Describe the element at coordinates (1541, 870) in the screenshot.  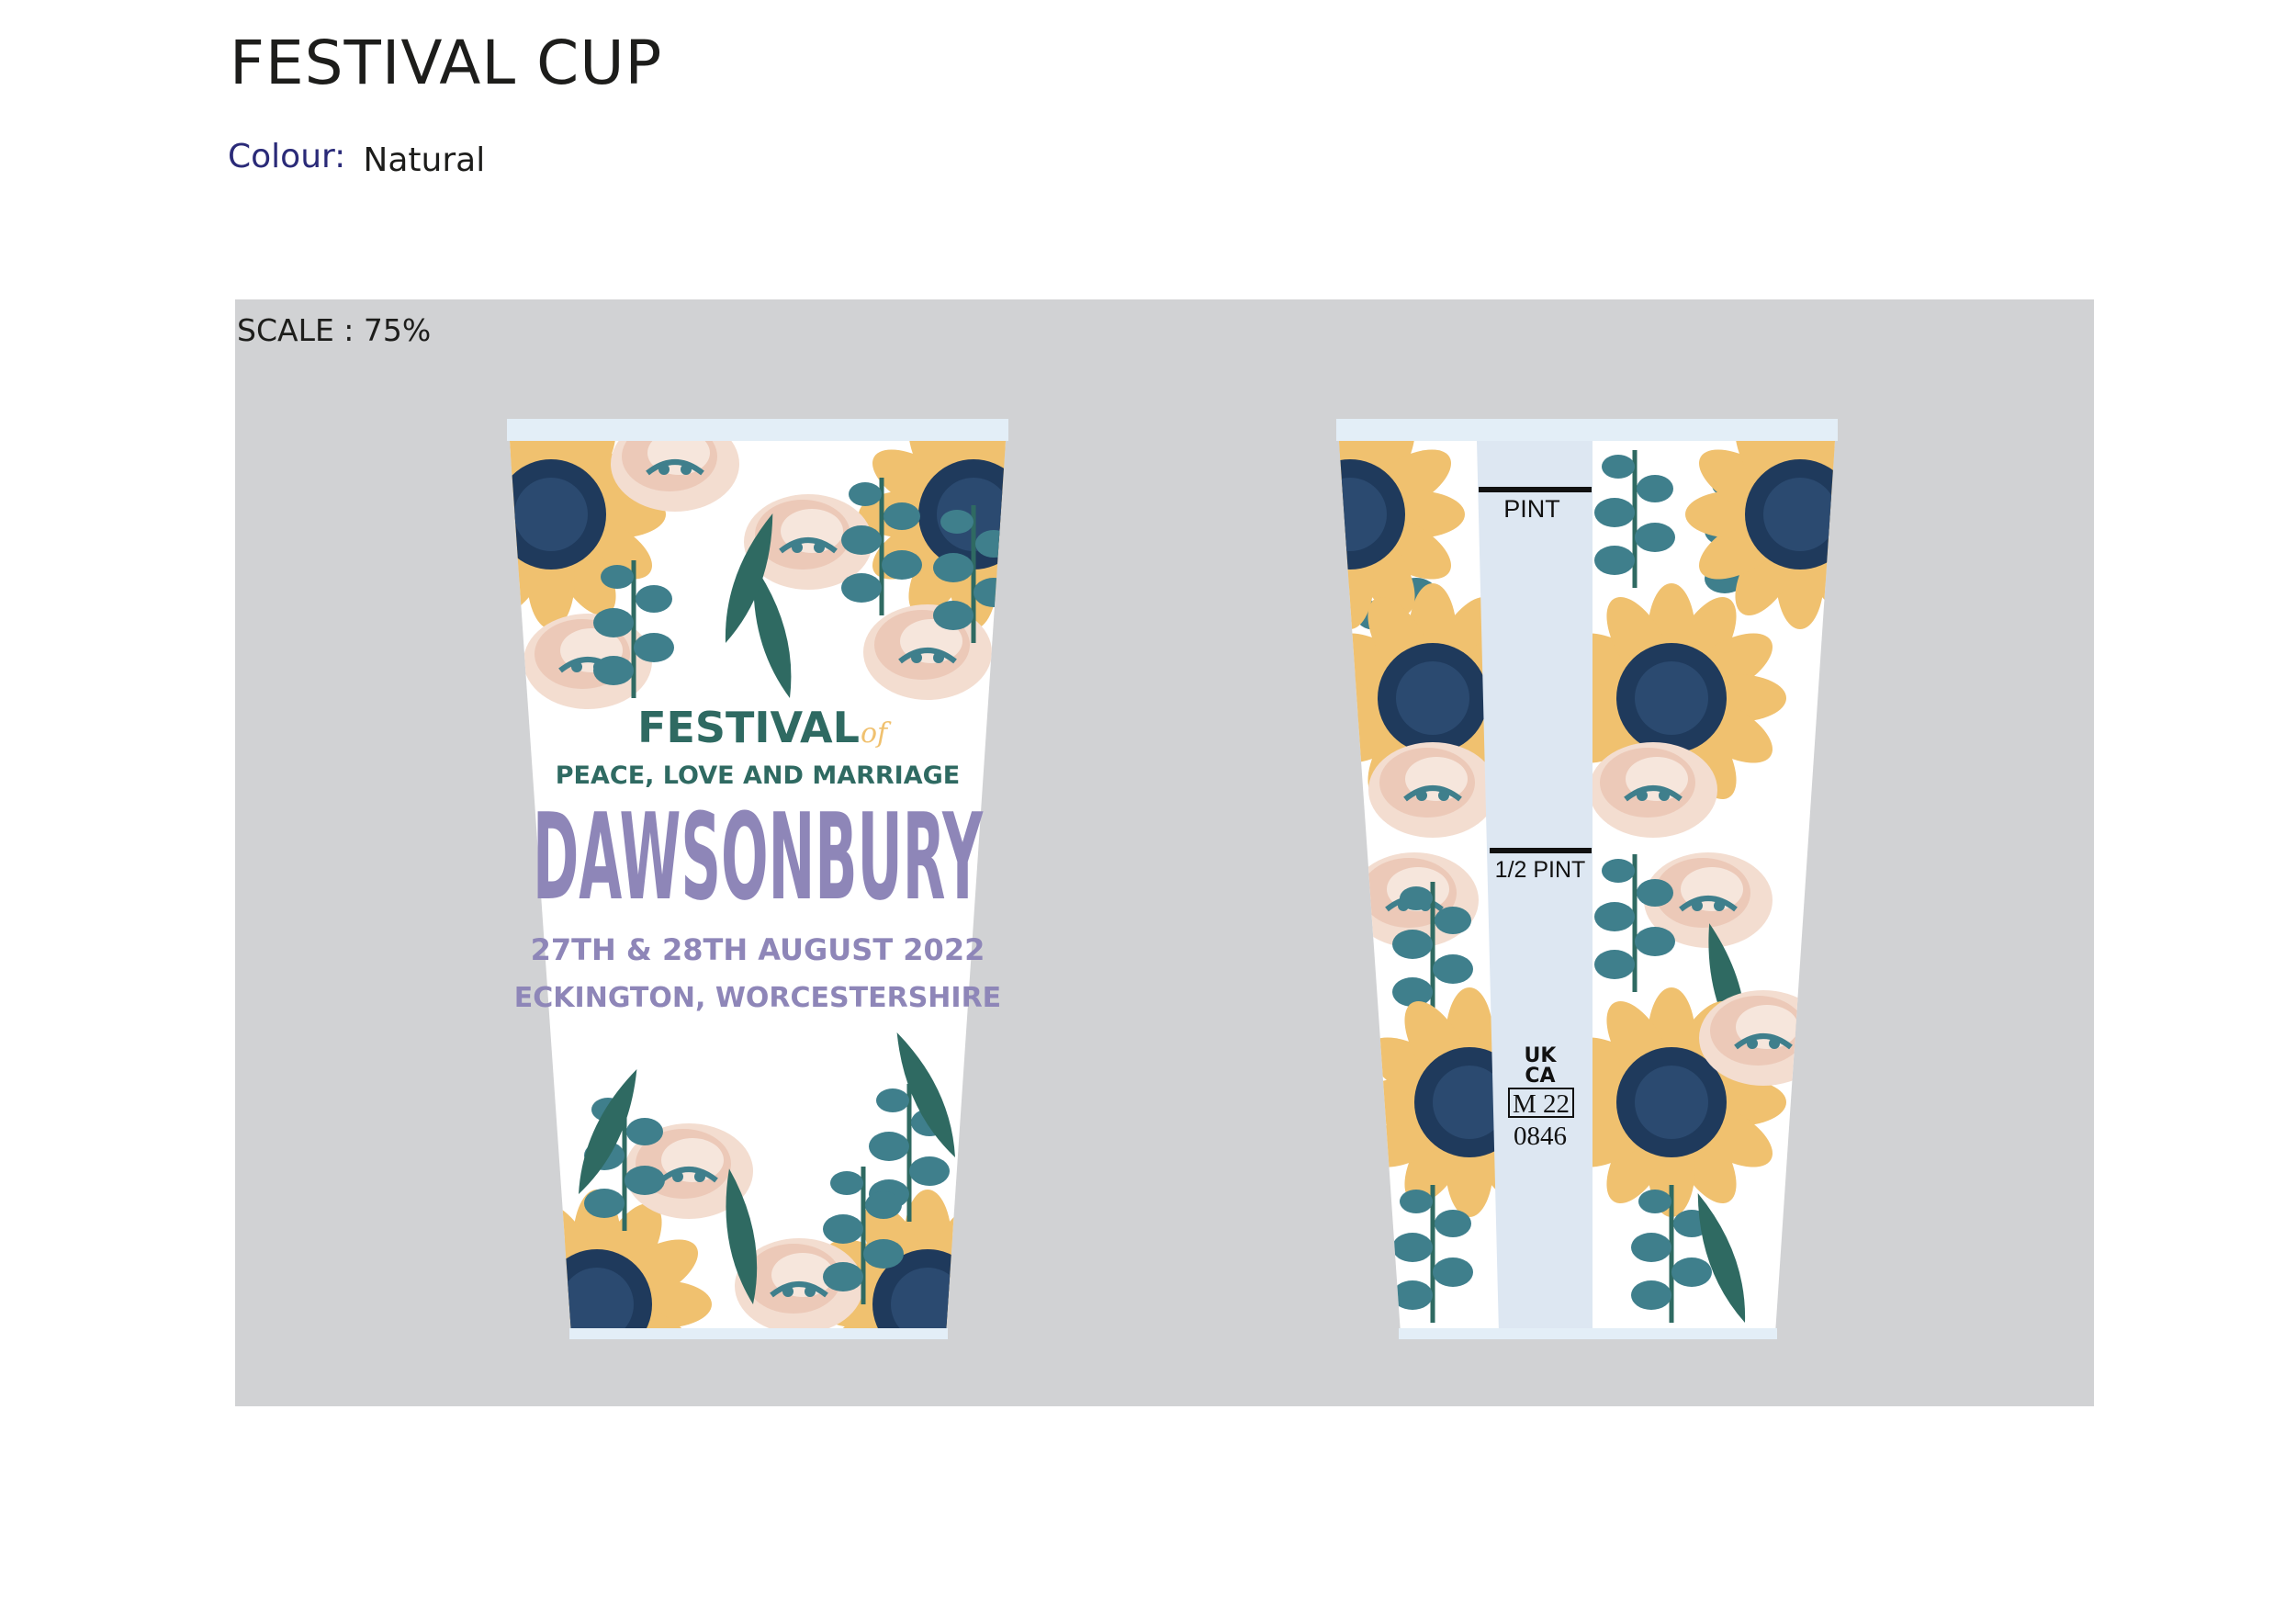
I see `half-pint-label: 1/2 PINT` at that location.